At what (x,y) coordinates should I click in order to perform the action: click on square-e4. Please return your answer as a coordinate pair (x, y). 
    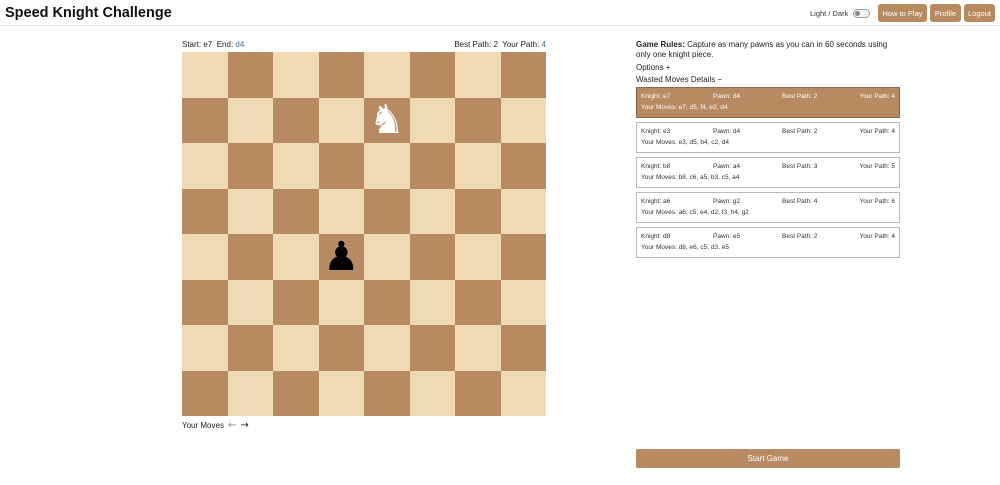
    Looking at the image, I should click on (387, 257).